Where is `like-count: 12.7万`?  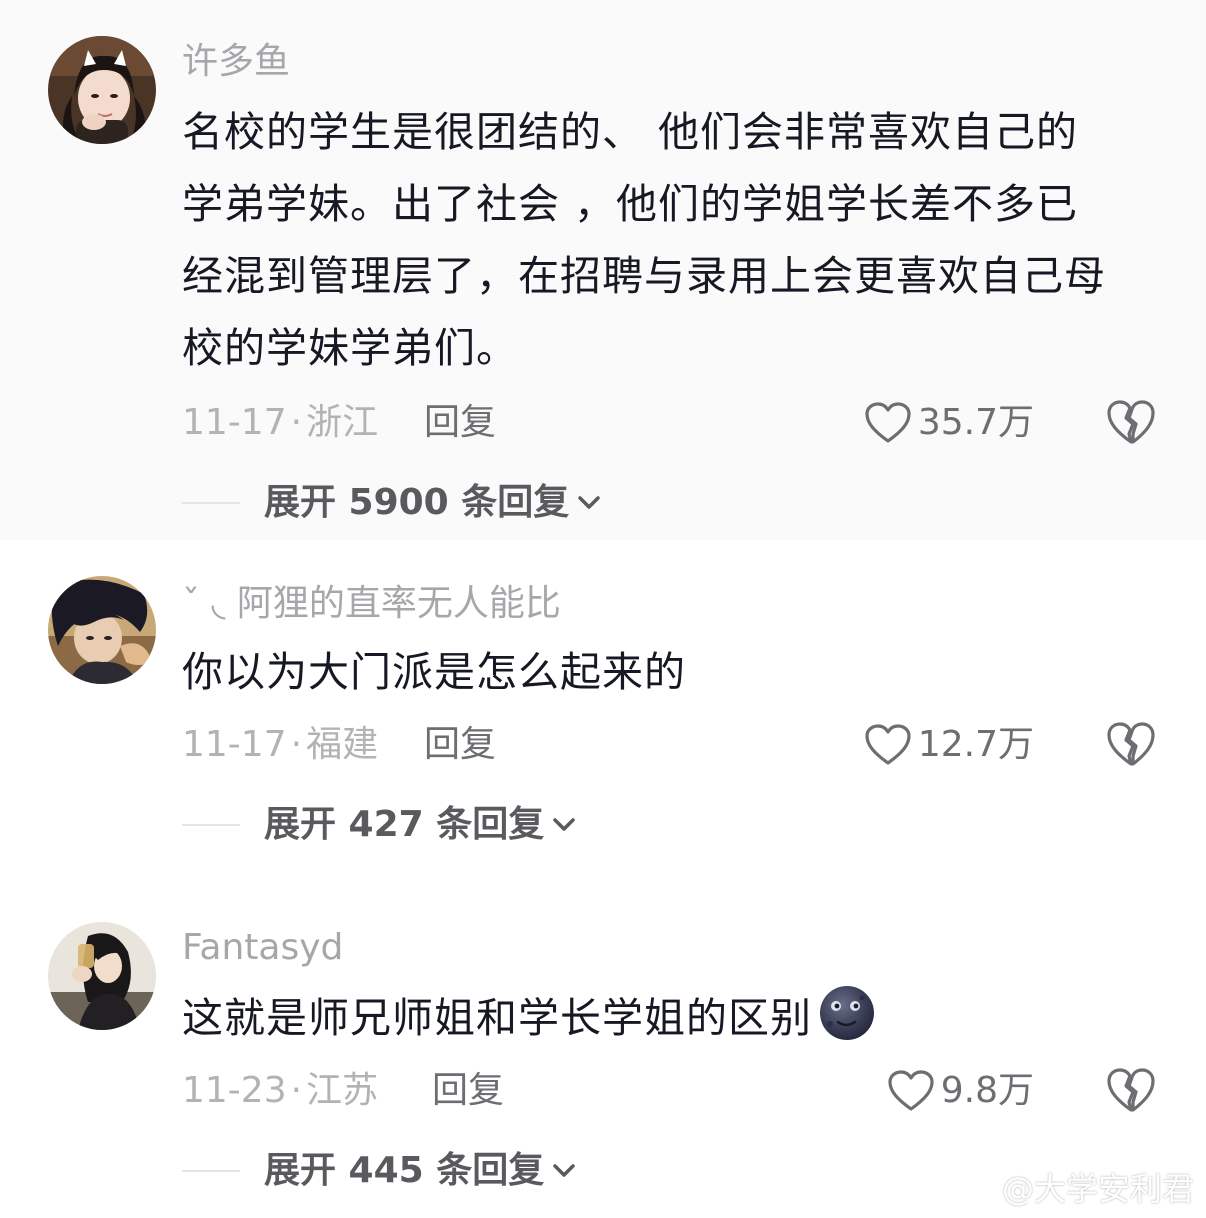
like-count: 12.7万 is located at coordinates (975, 744).